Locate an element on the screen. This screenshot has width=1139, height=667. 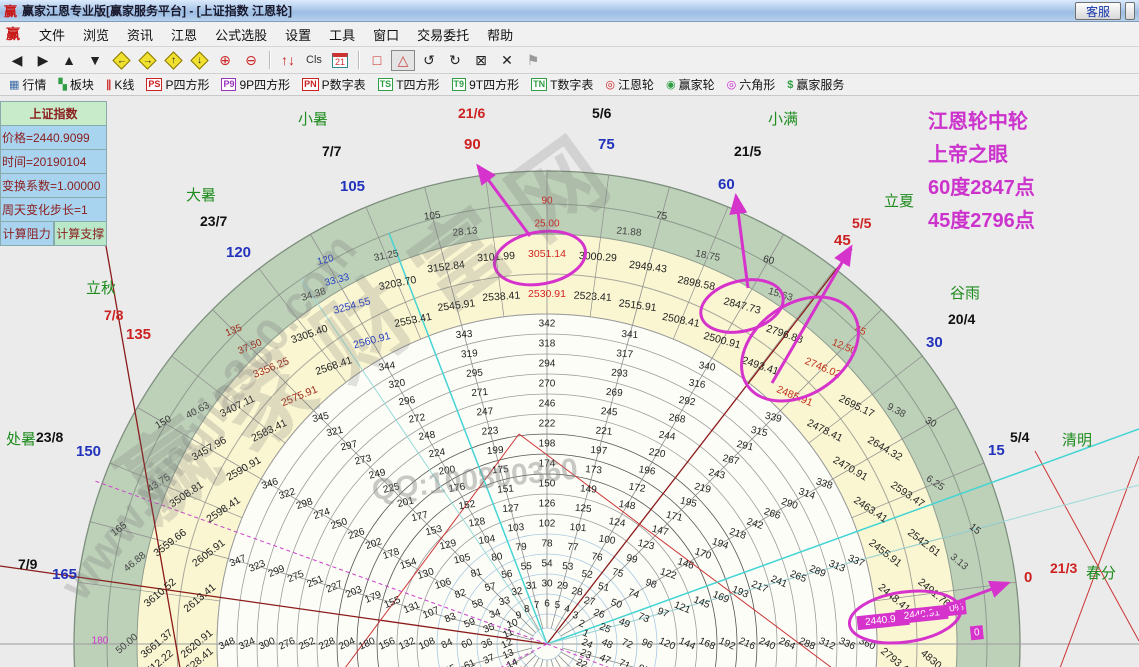
view-label: 江恩轮 is located at coordinates (636, 85).